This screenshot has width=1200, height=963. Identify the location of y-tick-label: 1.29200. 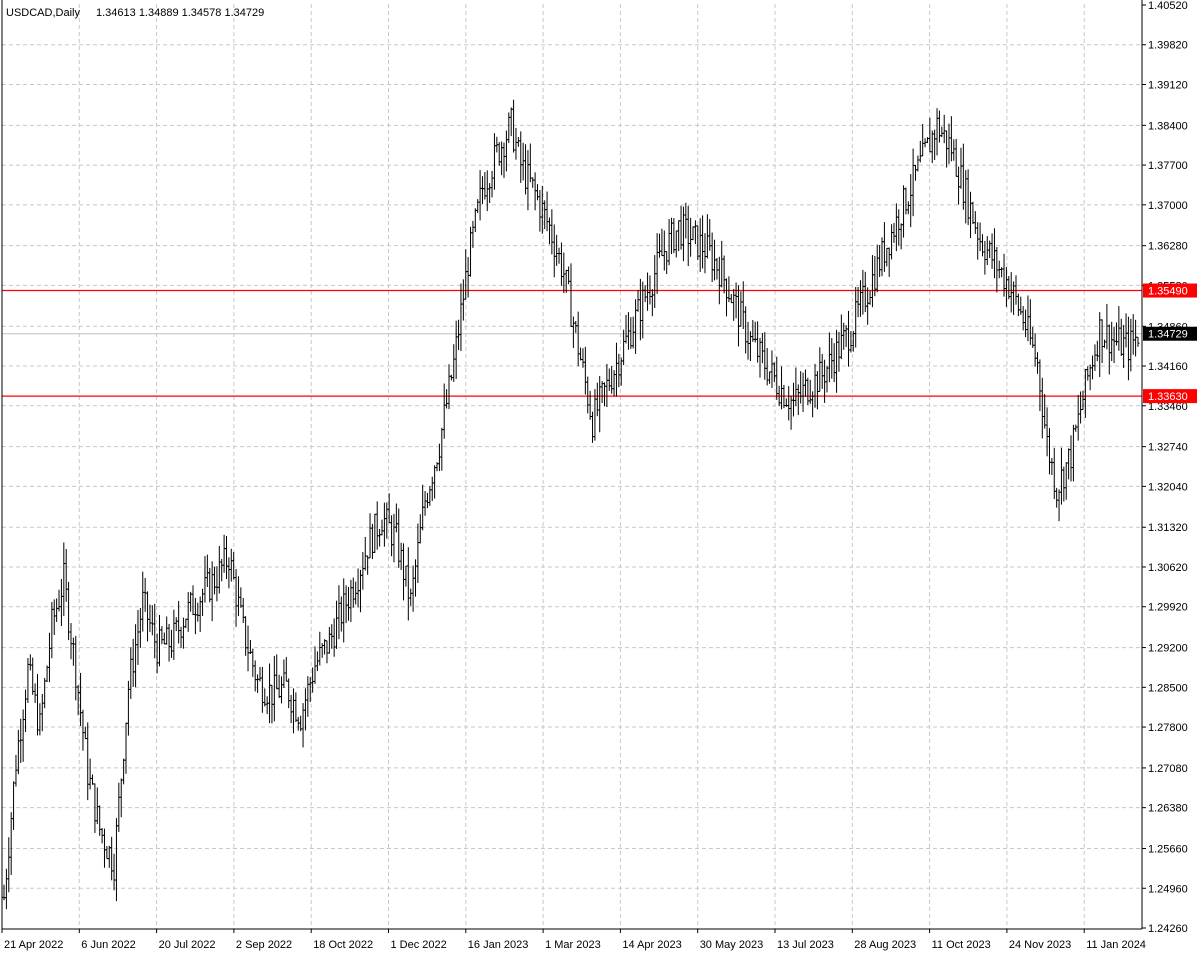
(1168, 649).